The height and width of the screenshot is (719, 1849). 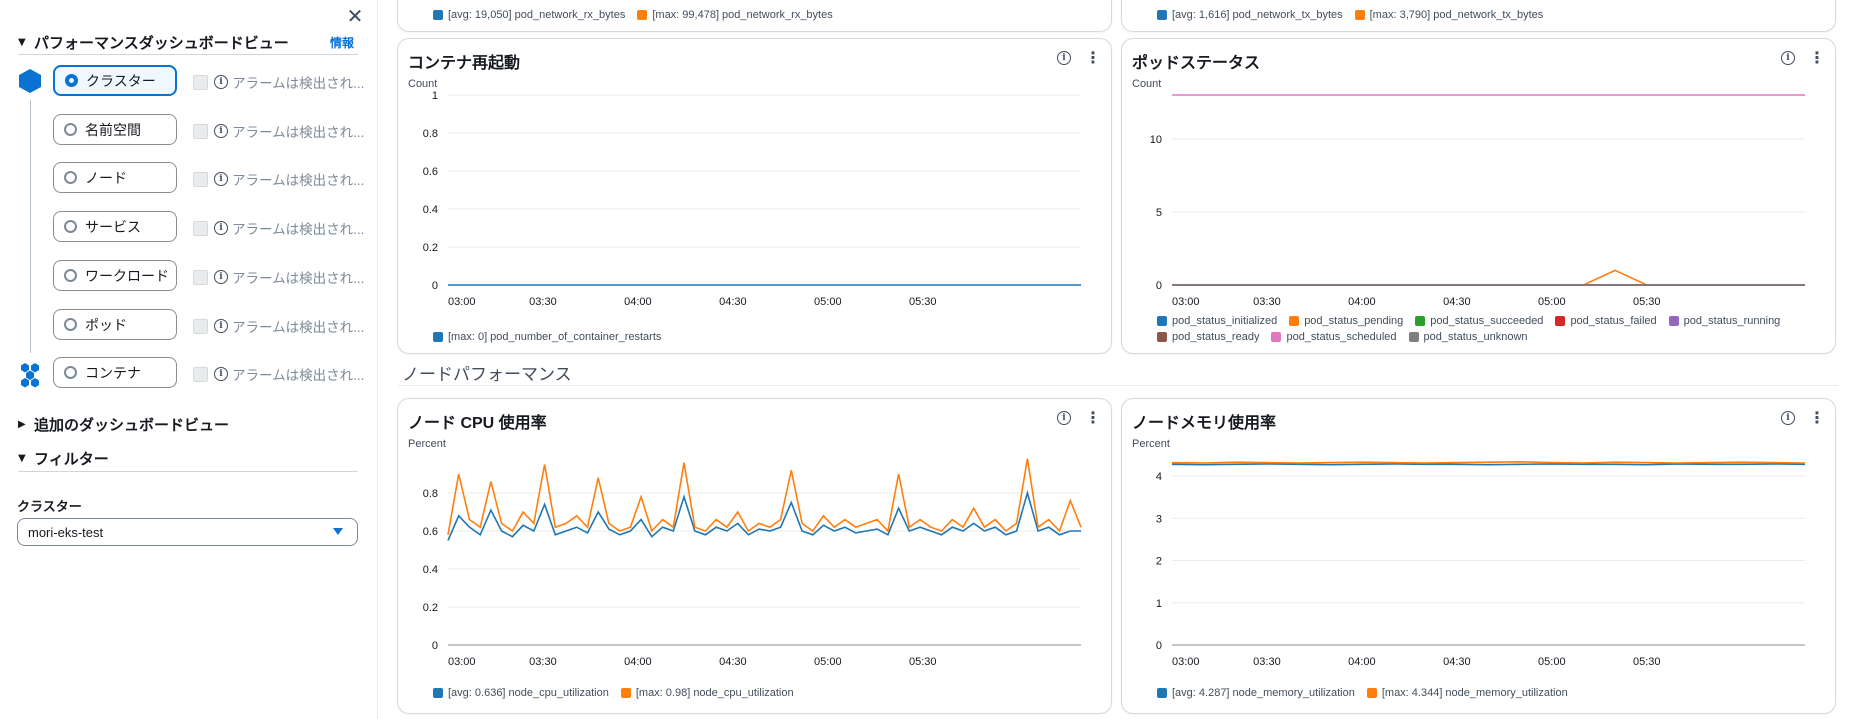 I want to click on view-option-0: クラスター, so click(x=115, y=80).